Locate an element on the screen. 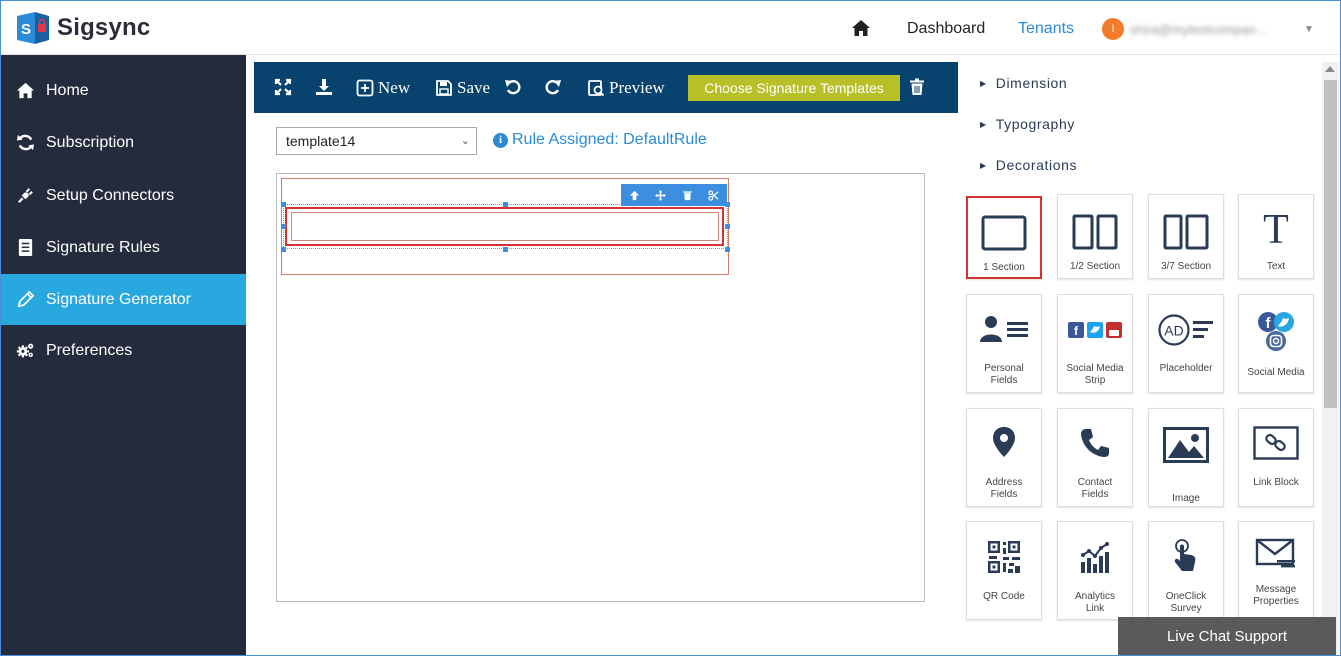 Image resolution: width=1341 pixels, height=656 pixels. template-select-value: template14 is located at coordinates (321, 141).